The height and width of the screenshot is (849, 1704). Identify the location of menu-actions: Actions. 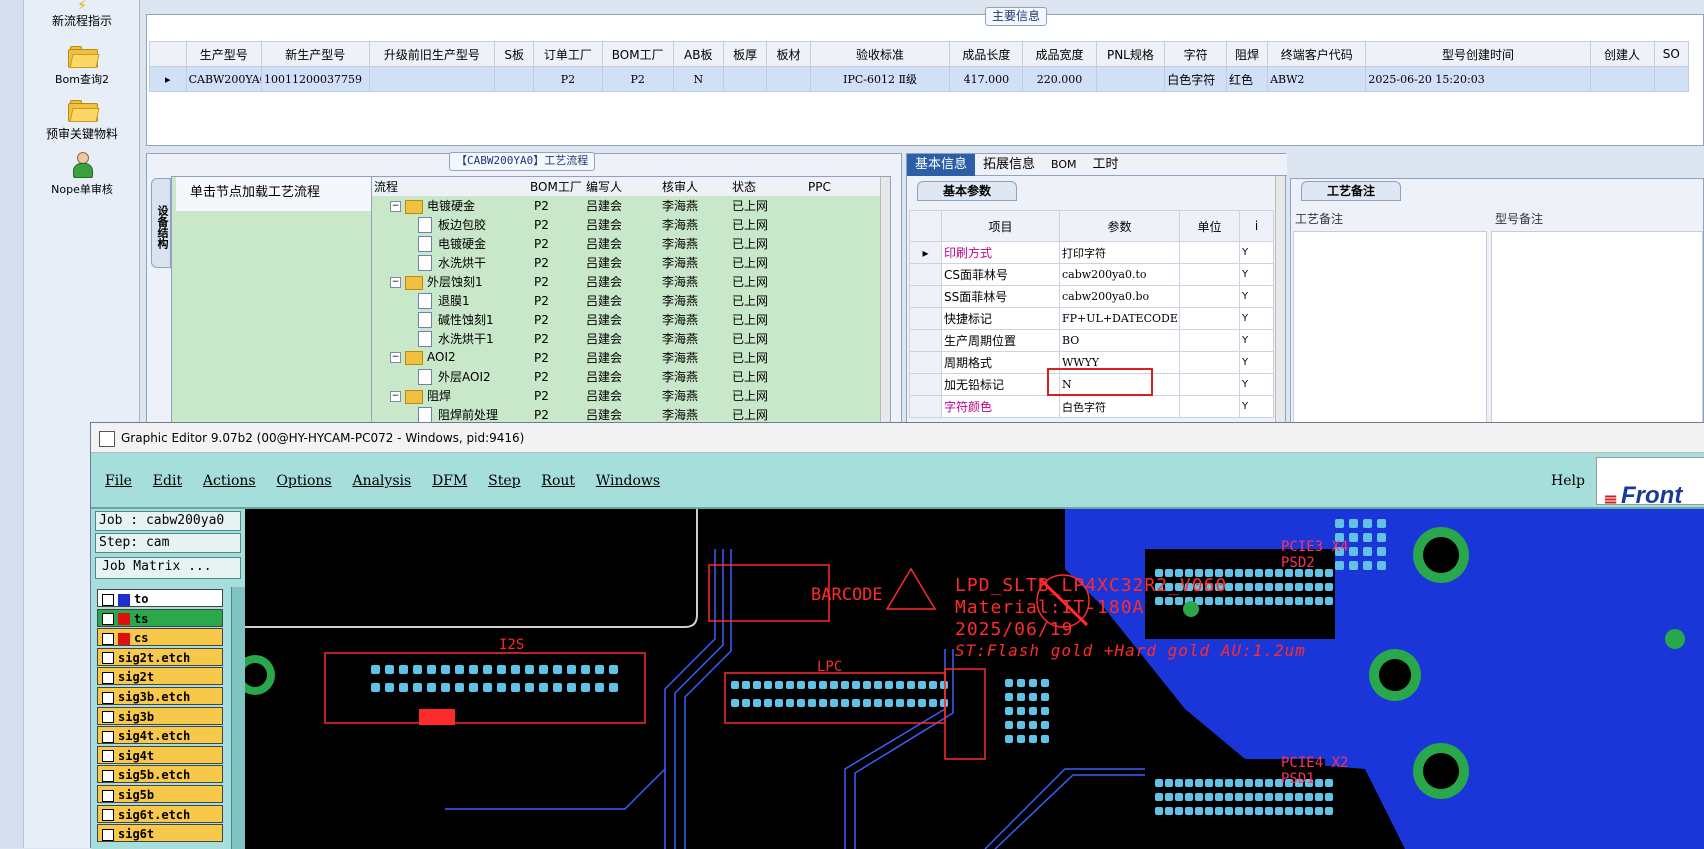
(229, 481).